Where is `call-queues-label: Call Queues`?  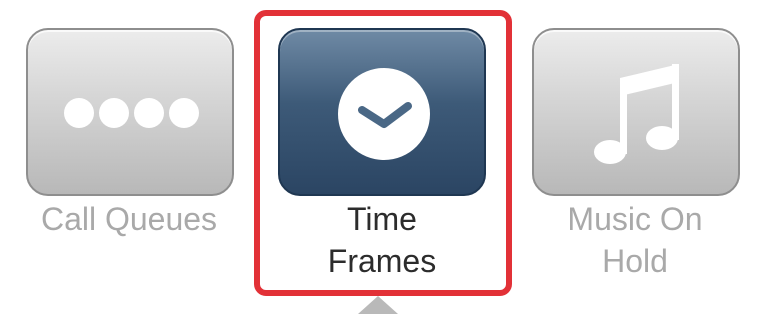 call-queues-label: Call Queues is located at coordinates (129, 219).